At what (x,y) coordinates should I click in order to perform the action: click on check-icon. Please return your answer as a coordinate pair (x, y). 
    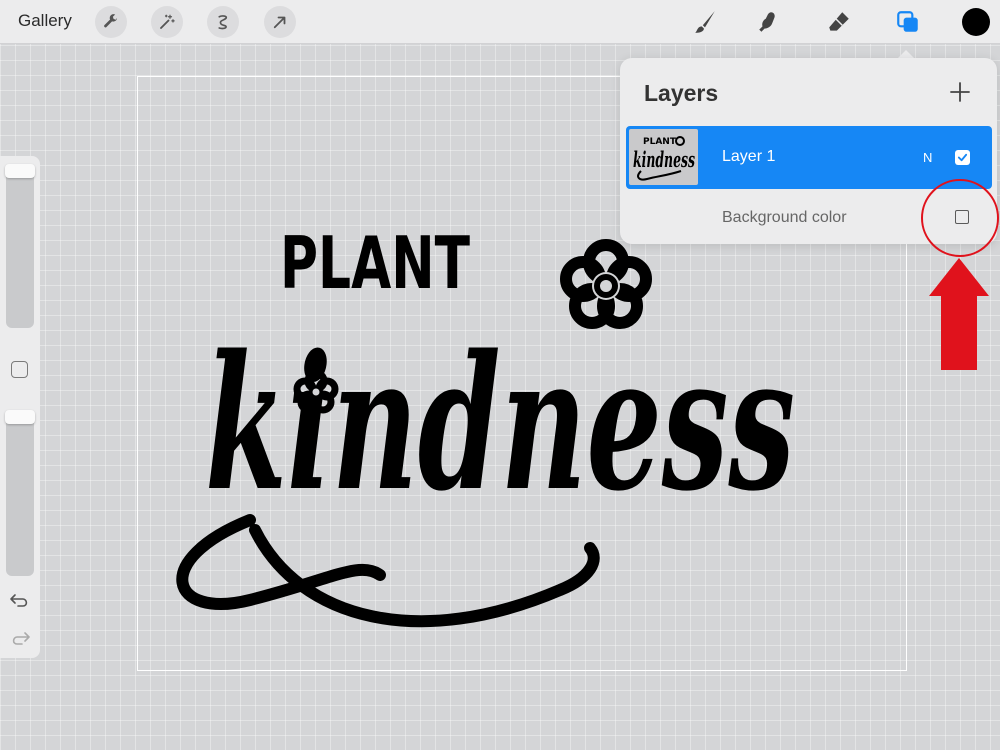
    Looking at the image, I should click on (962, 157).